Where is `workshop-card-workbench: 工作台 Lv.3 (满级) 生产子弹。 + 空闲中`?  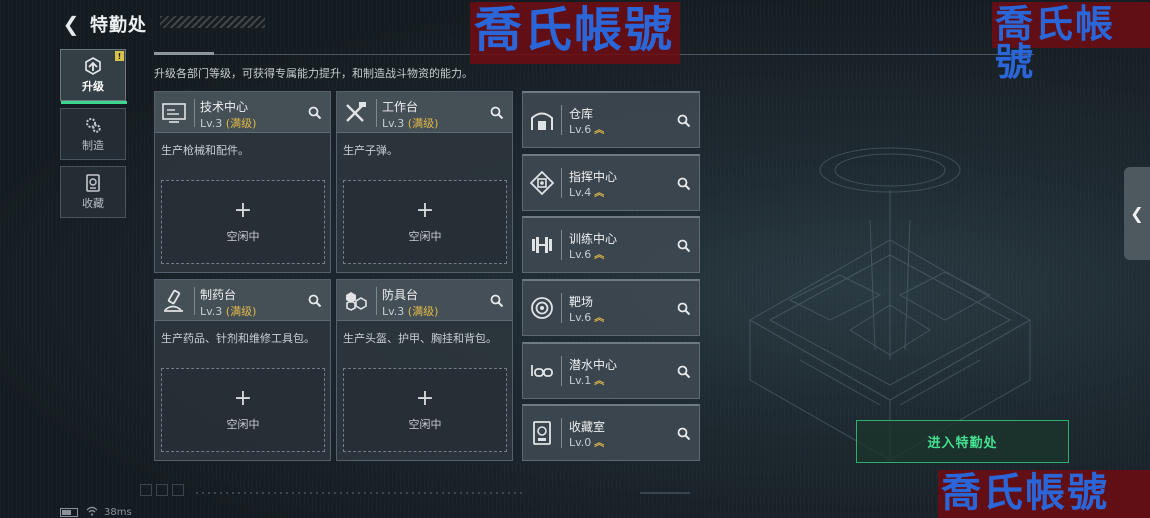 workshop-card-workbench: 工作台 Lv.3 (满级) 生产子弹。 + 空闲中 is located at coordinates (424, 182).